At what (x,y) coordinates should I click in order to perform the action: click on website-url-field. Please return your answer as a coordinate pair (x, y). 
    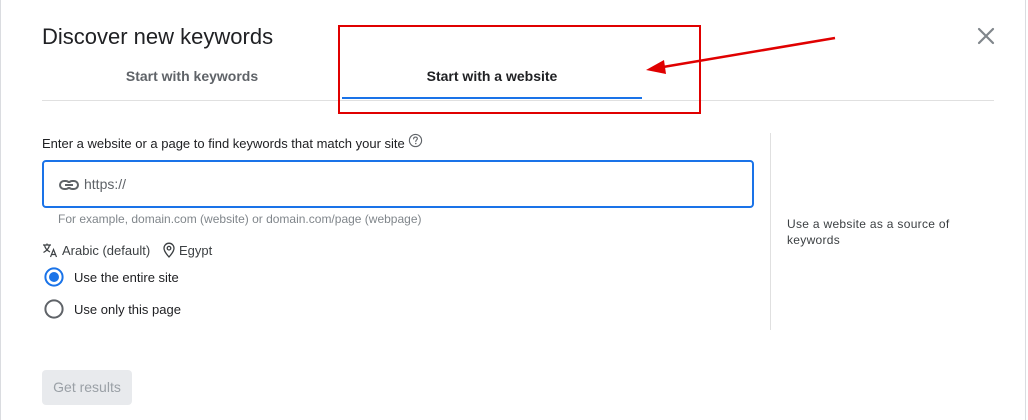
    Looking at the image, I should click on (398, 184).